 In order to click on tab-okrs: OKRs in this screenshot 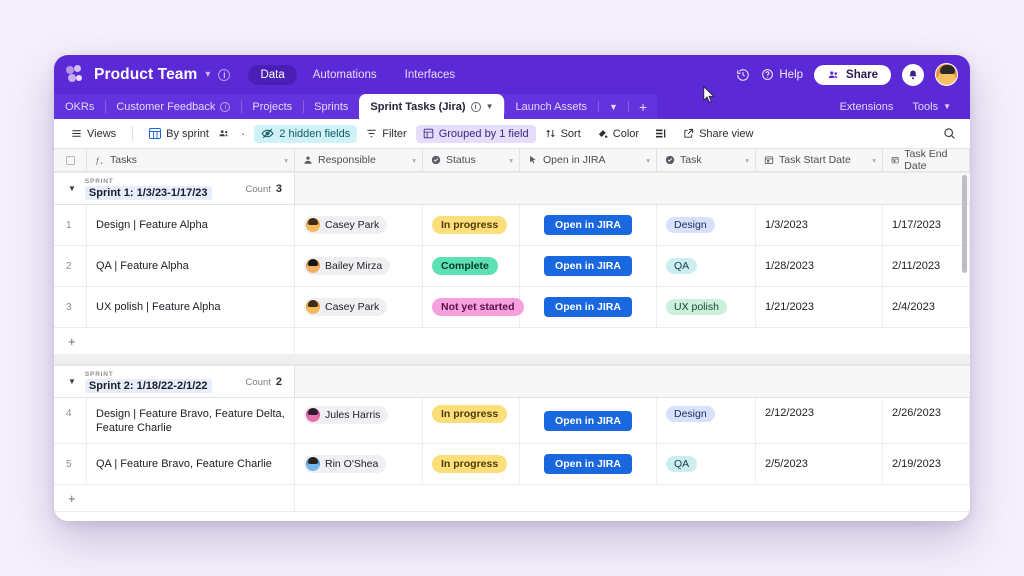, I will do `click(79, 106)`.